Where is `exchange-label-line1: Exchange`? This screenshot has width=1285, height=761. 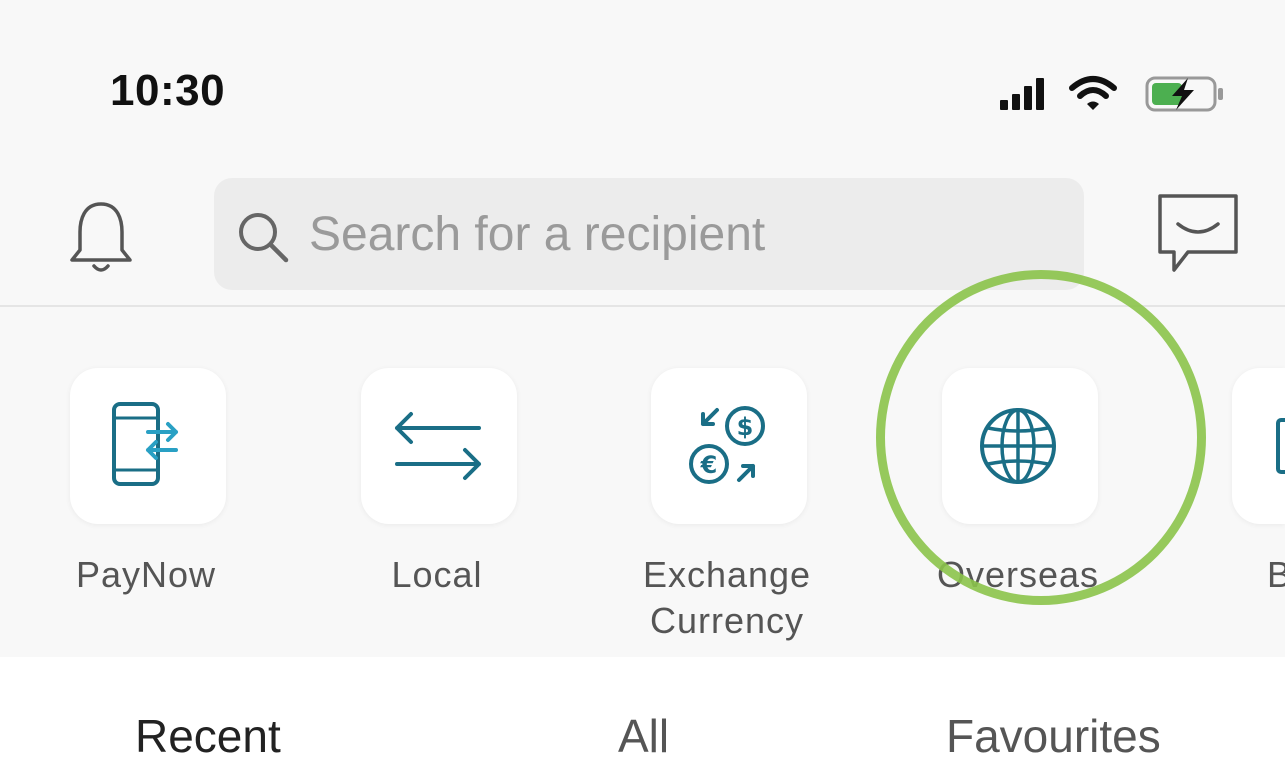
exchange-label-line1: Exchange is located at coordinates (727, 574).